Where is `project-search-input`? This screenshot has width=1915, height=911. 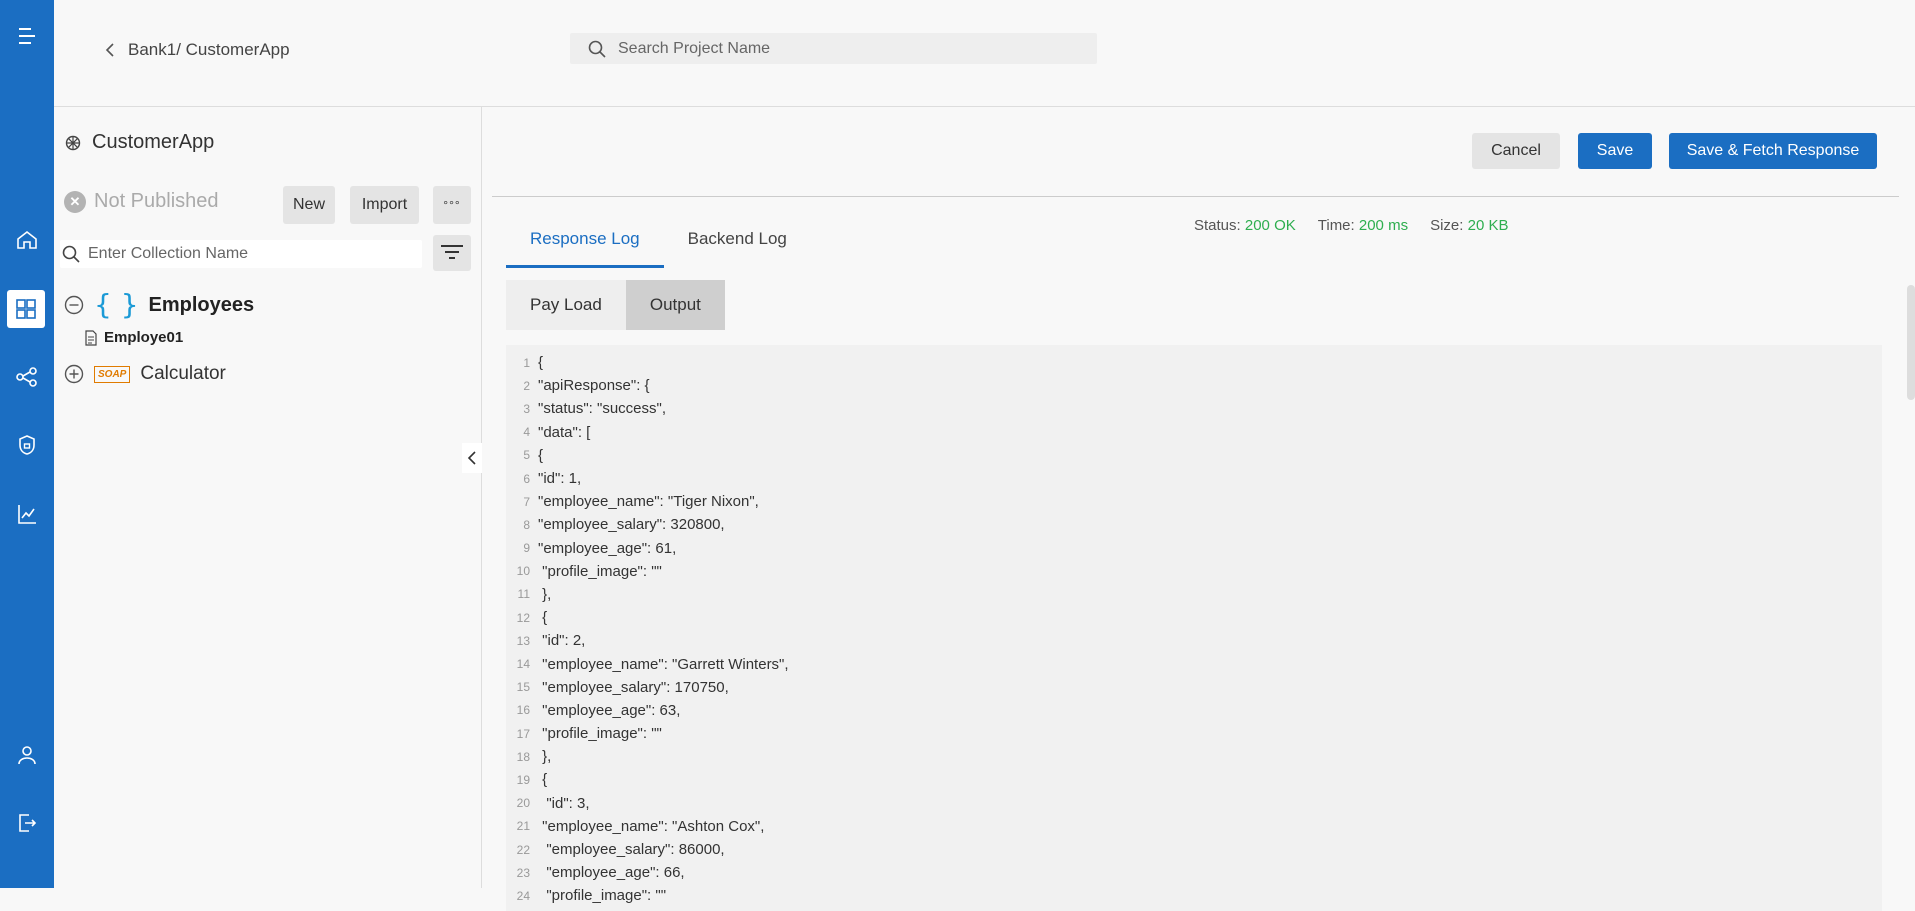 project-search-input is located at coordinates (848, 48).